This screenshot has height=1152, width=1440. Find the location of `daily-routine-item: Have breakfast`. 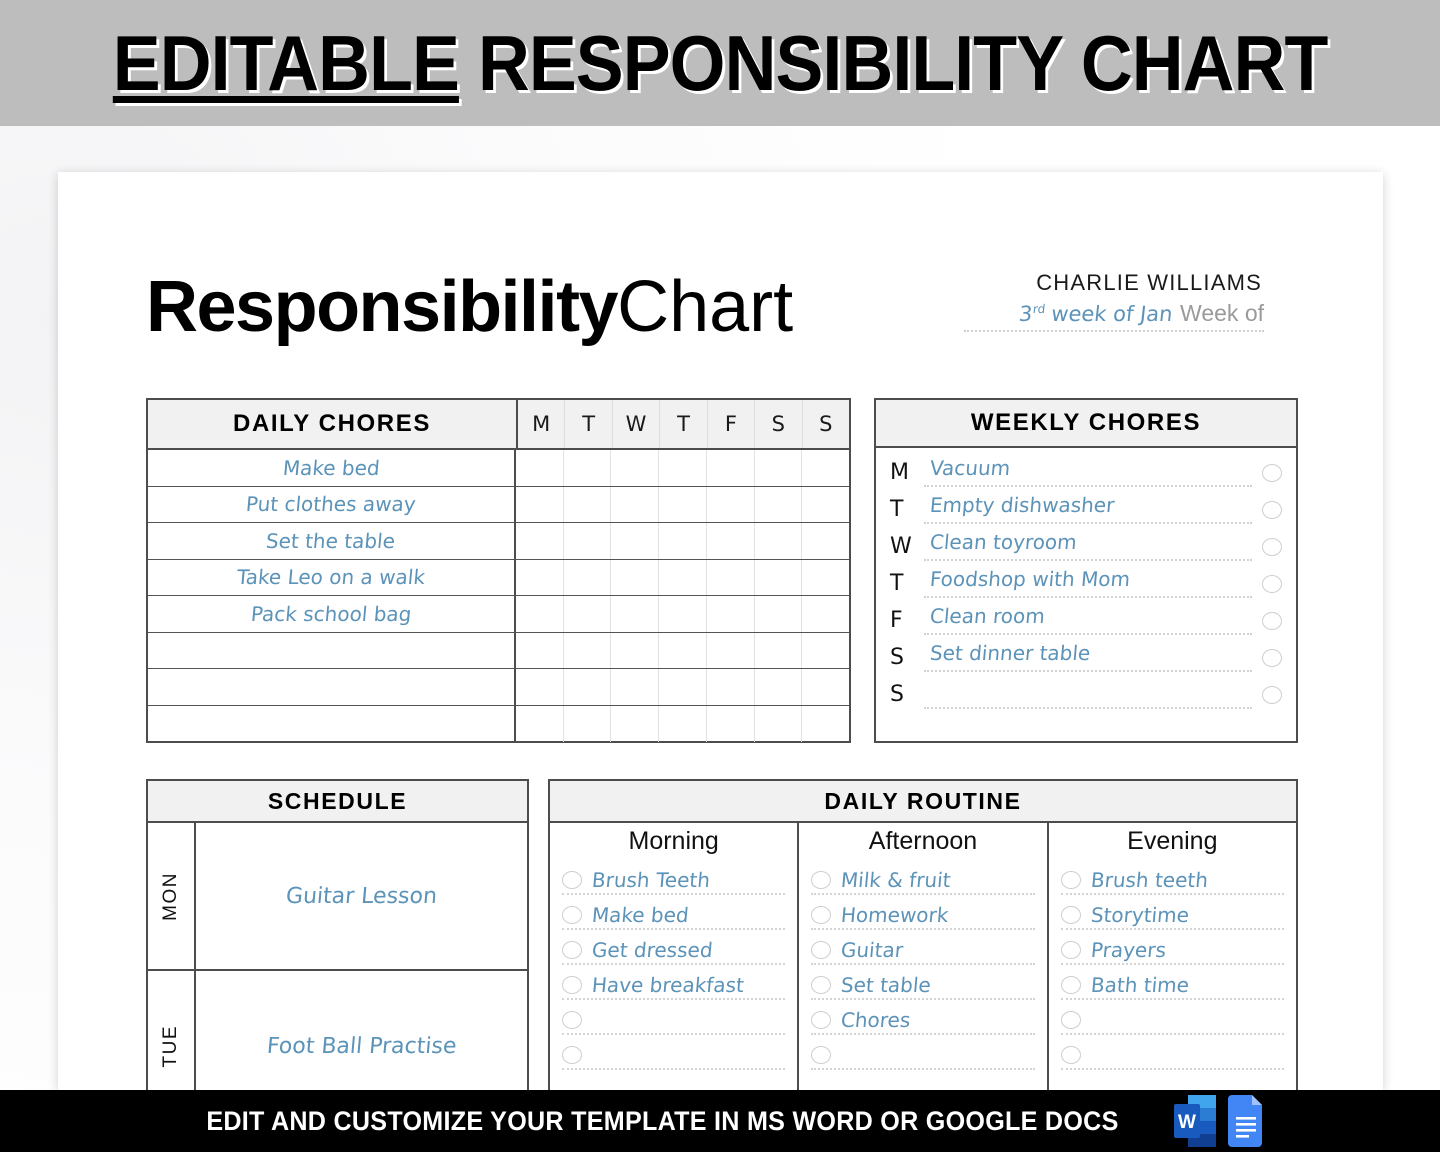

daily-routine-item: Have breakfast is located at coordinates (674, 984).